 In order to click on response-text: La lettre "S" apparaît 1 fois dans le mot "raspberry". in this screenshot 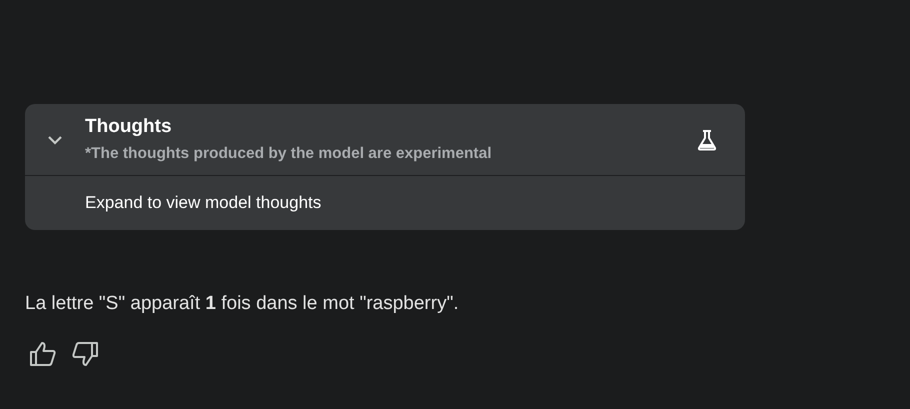, I will do `click(242, 304)`.